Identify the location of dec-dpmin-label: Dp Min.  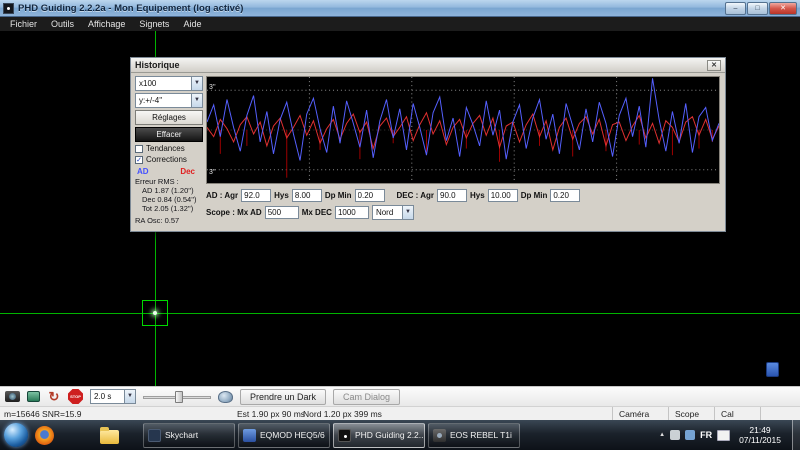
(534, 195).